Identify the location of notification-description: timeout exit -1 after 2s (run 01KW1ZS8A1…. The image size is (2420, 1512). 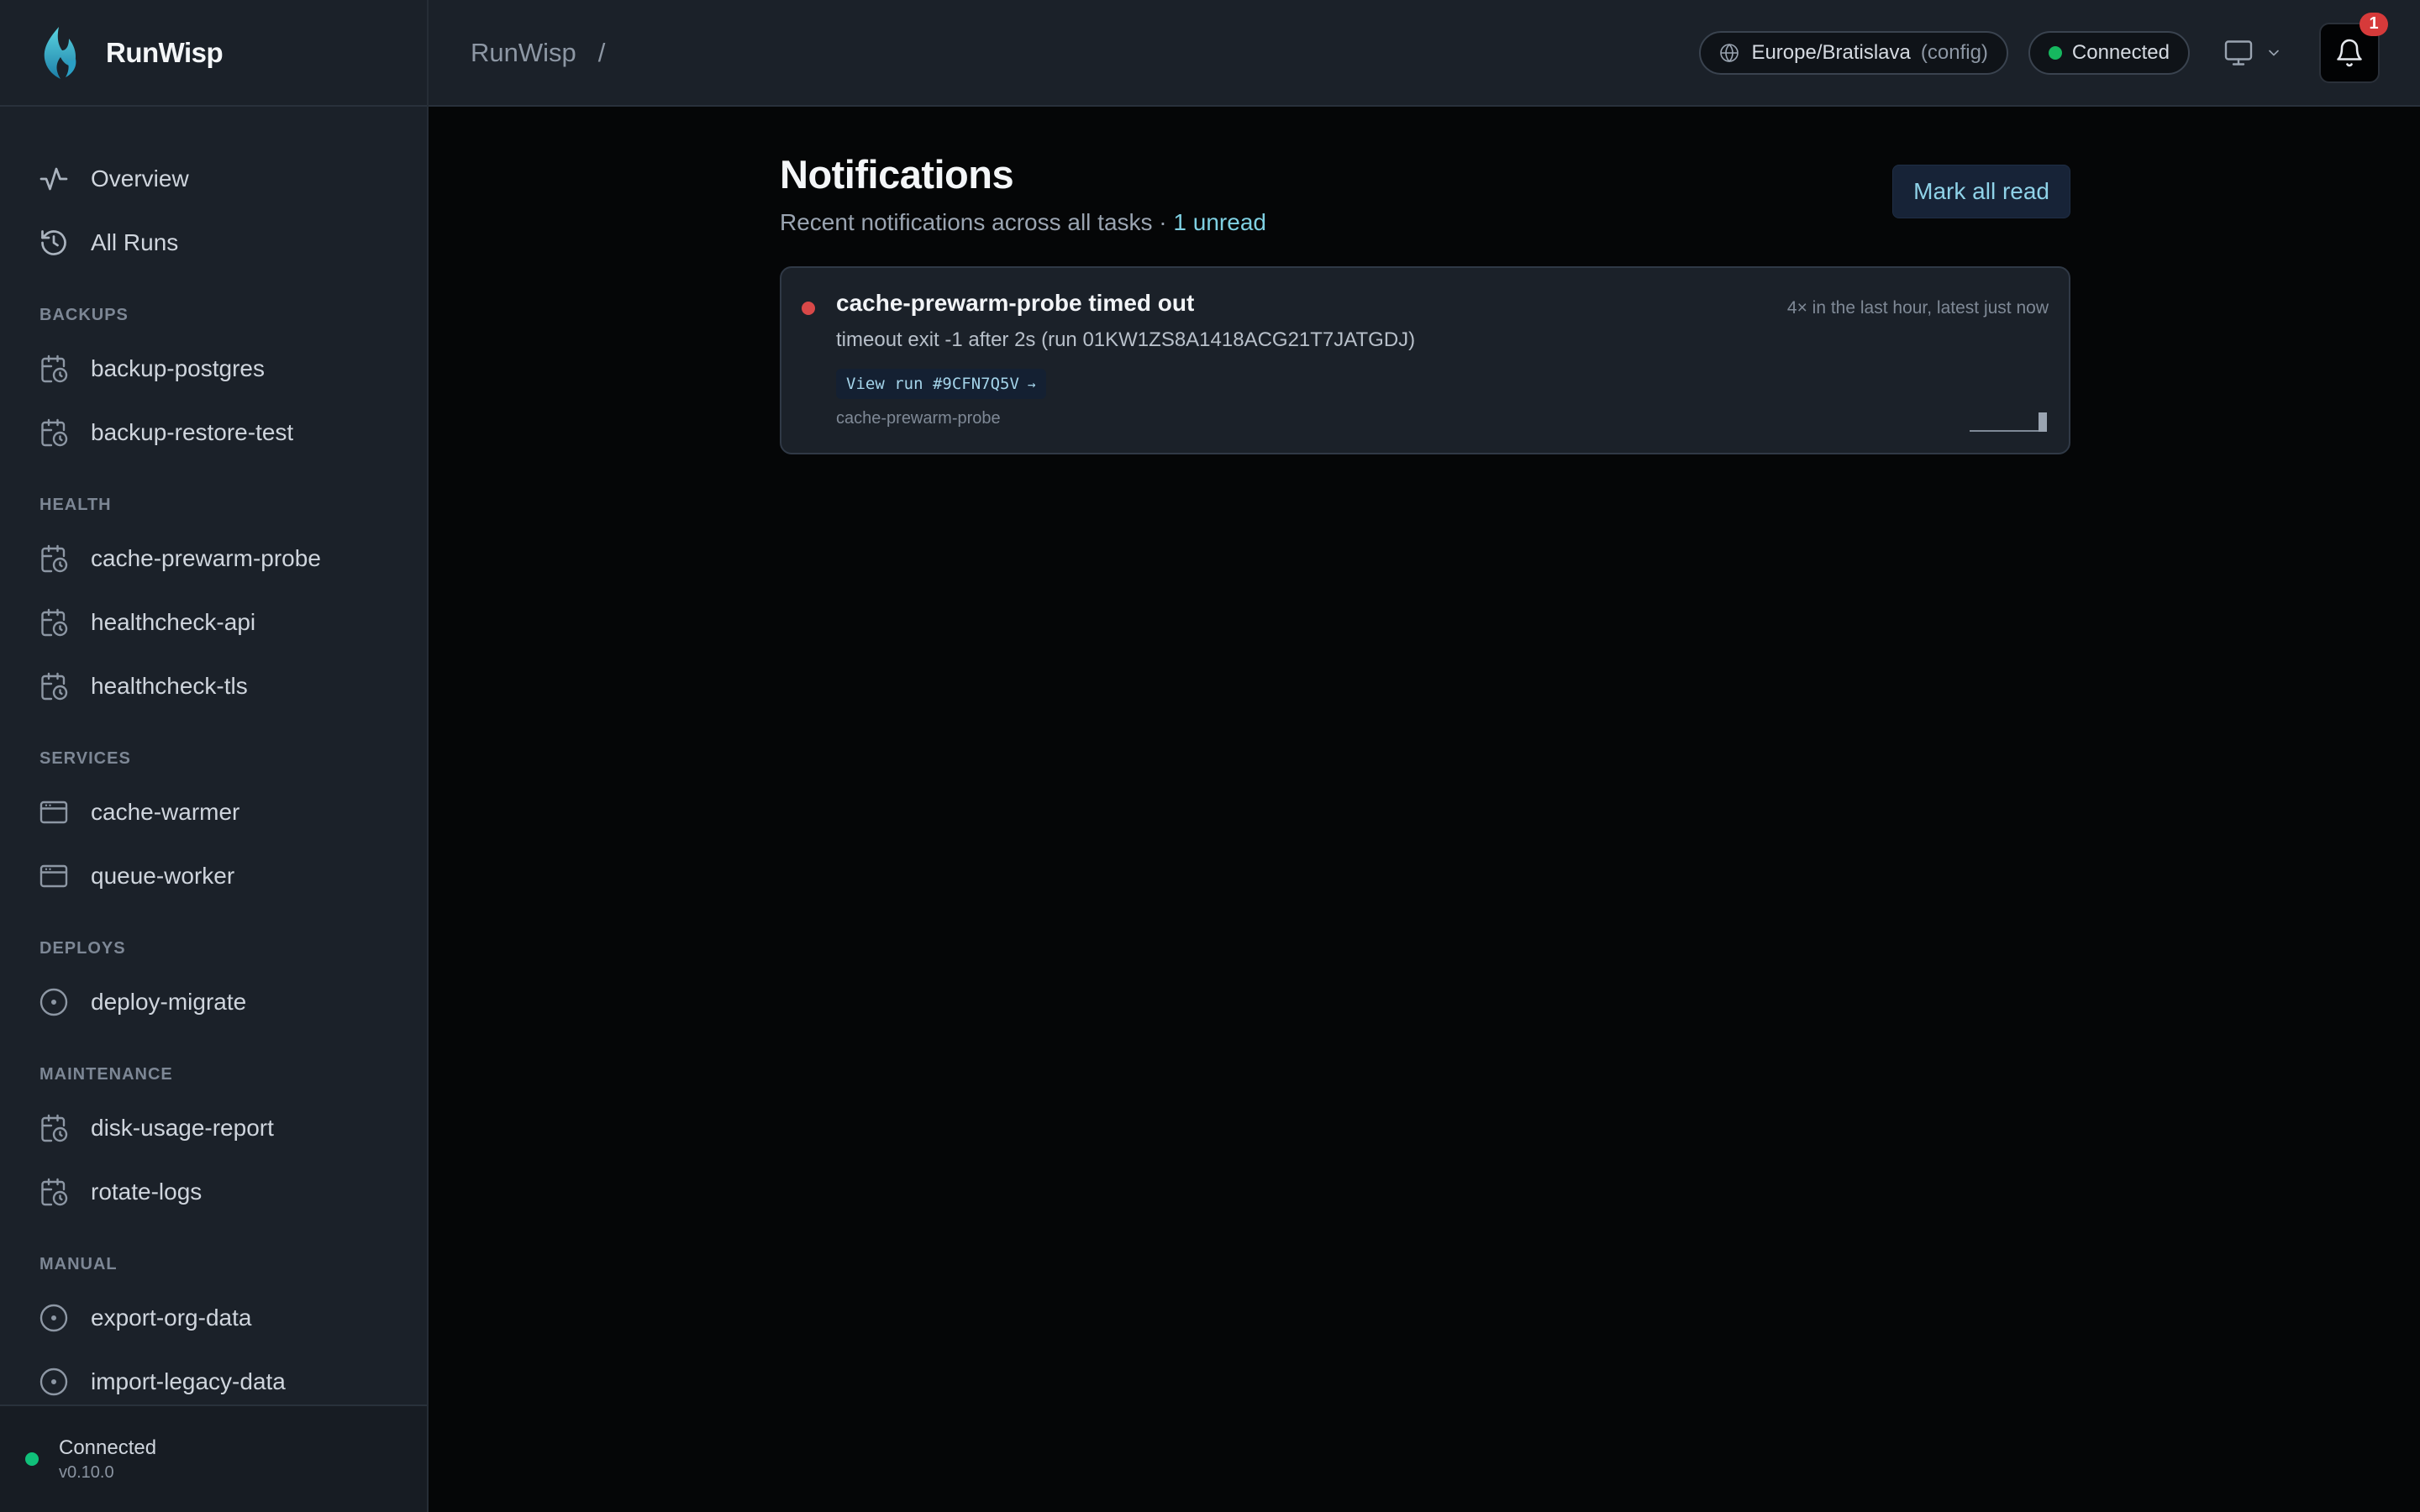
(1126, 339).